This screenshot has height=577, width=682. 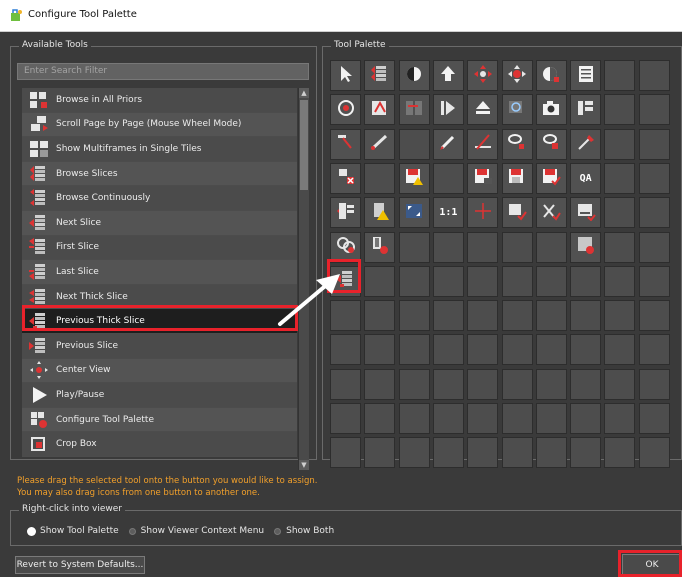 I want to click on scroll-up-icon: ▲, so click(x=304, y=93).